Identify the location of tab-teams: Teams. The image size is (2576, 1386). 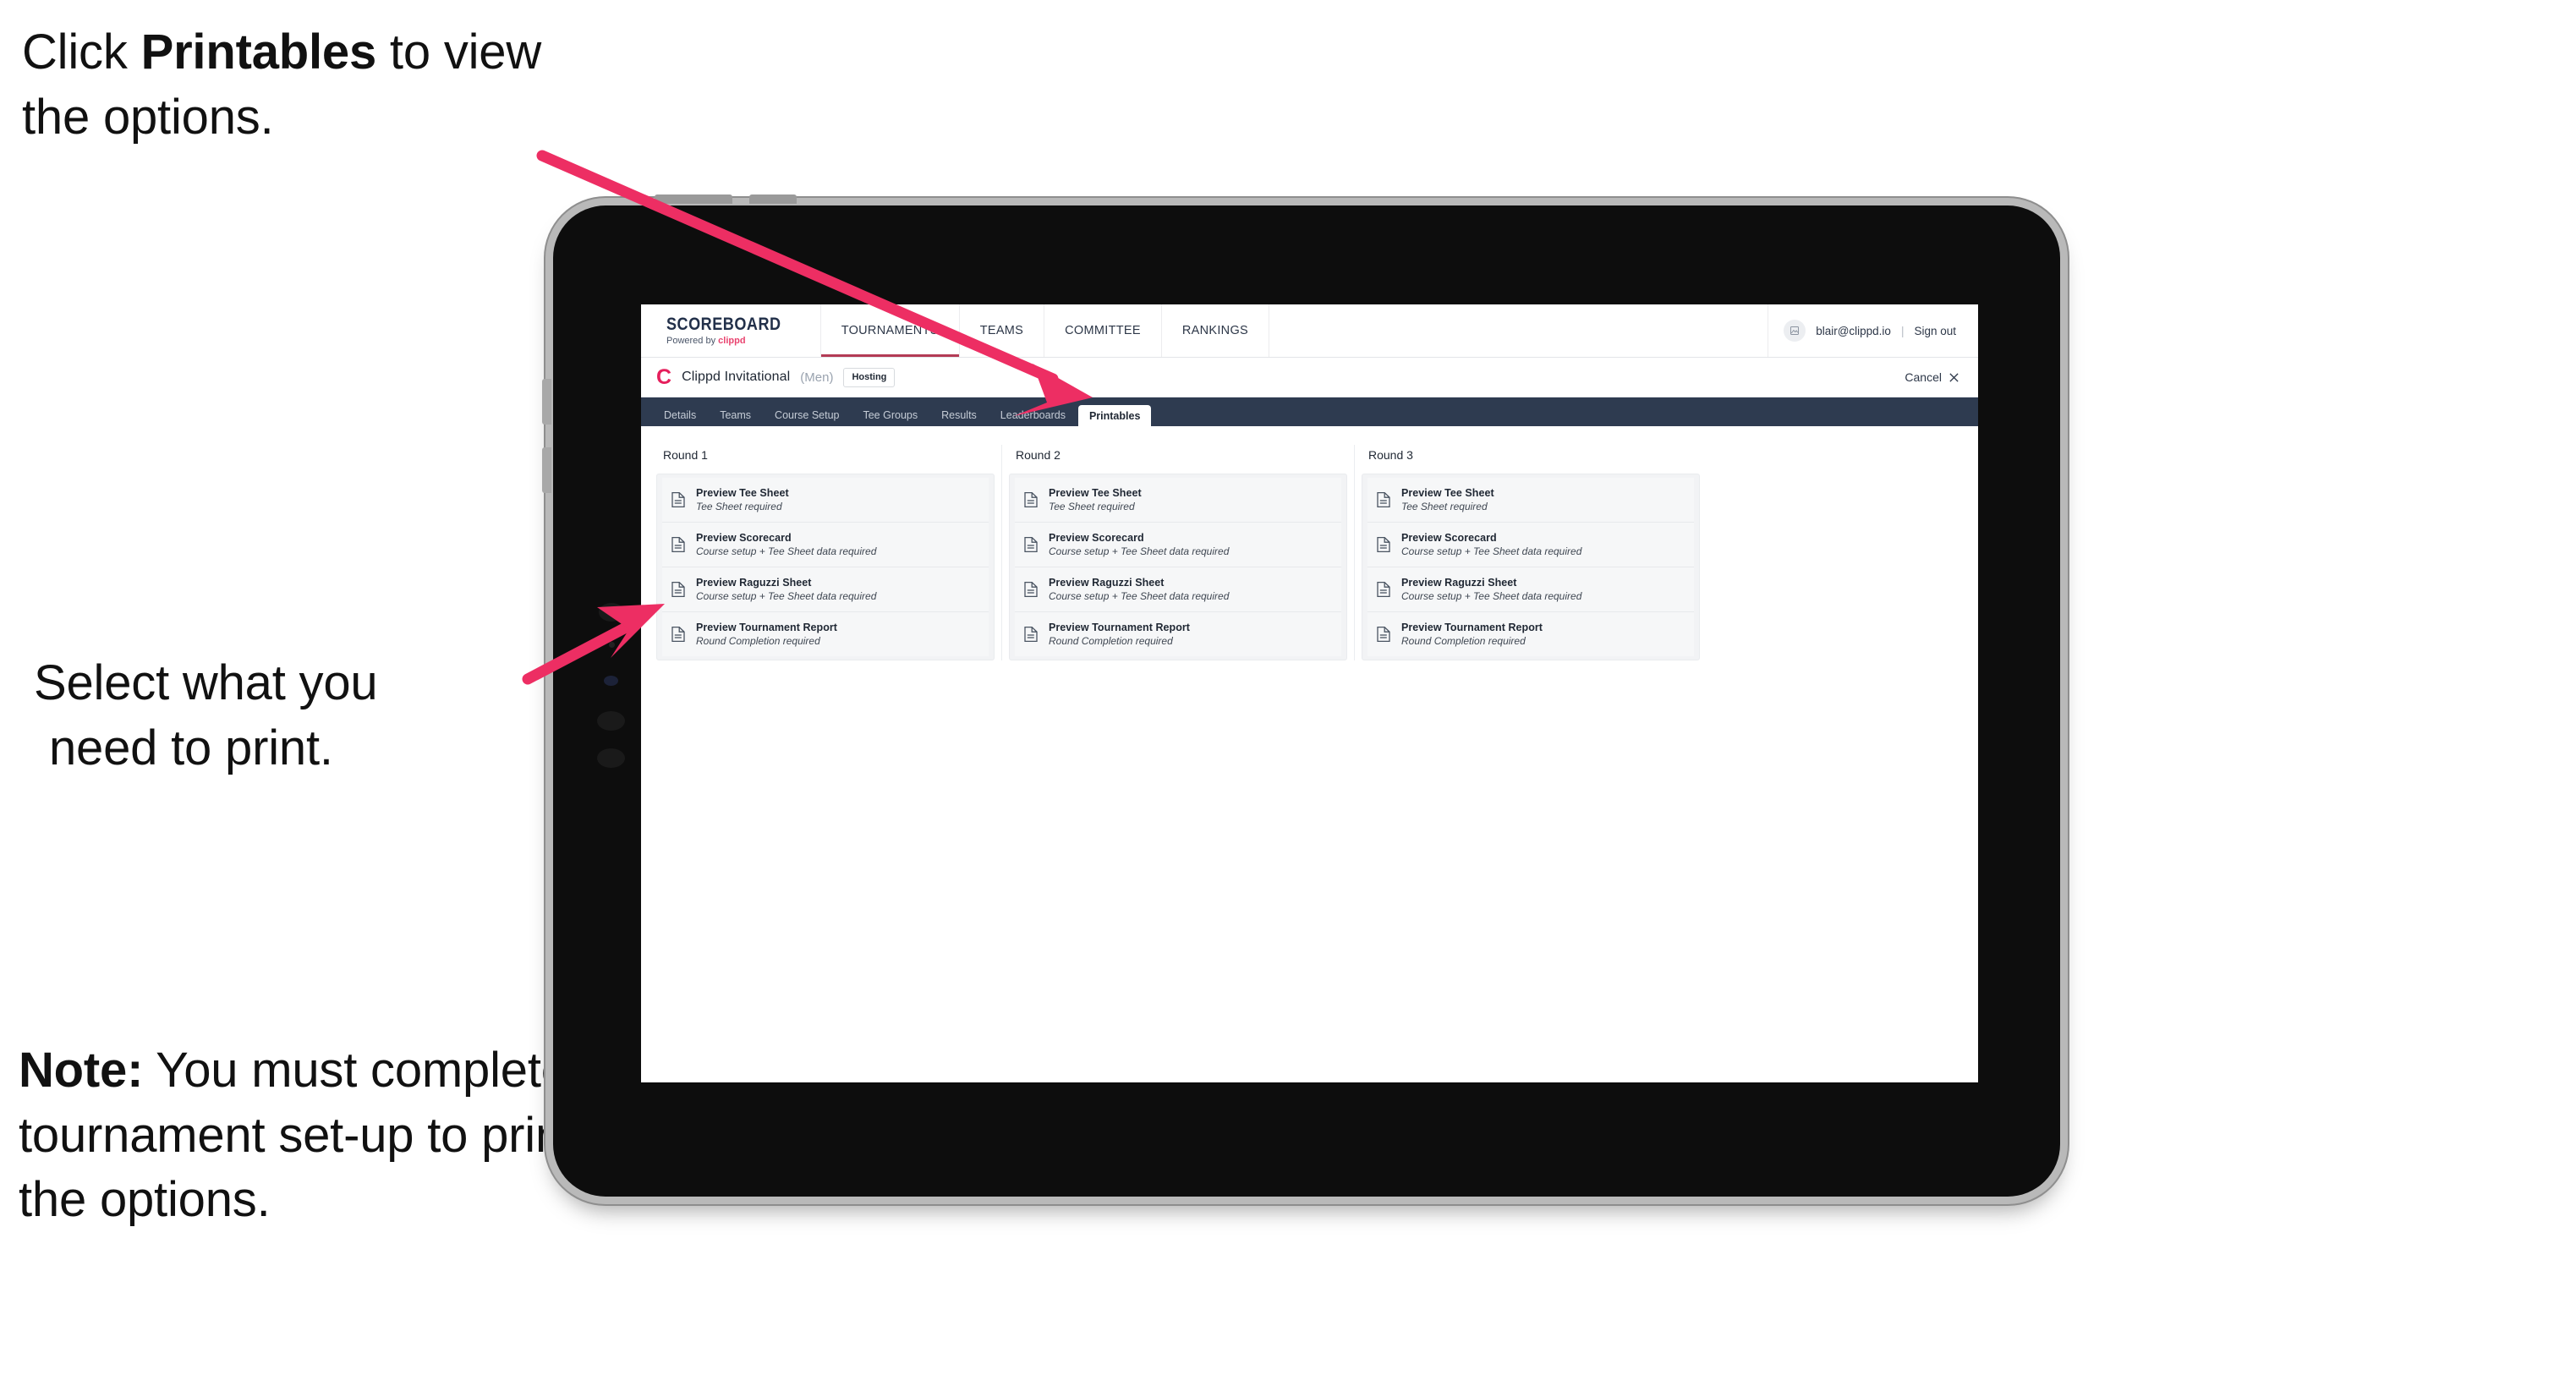
(735, 415).